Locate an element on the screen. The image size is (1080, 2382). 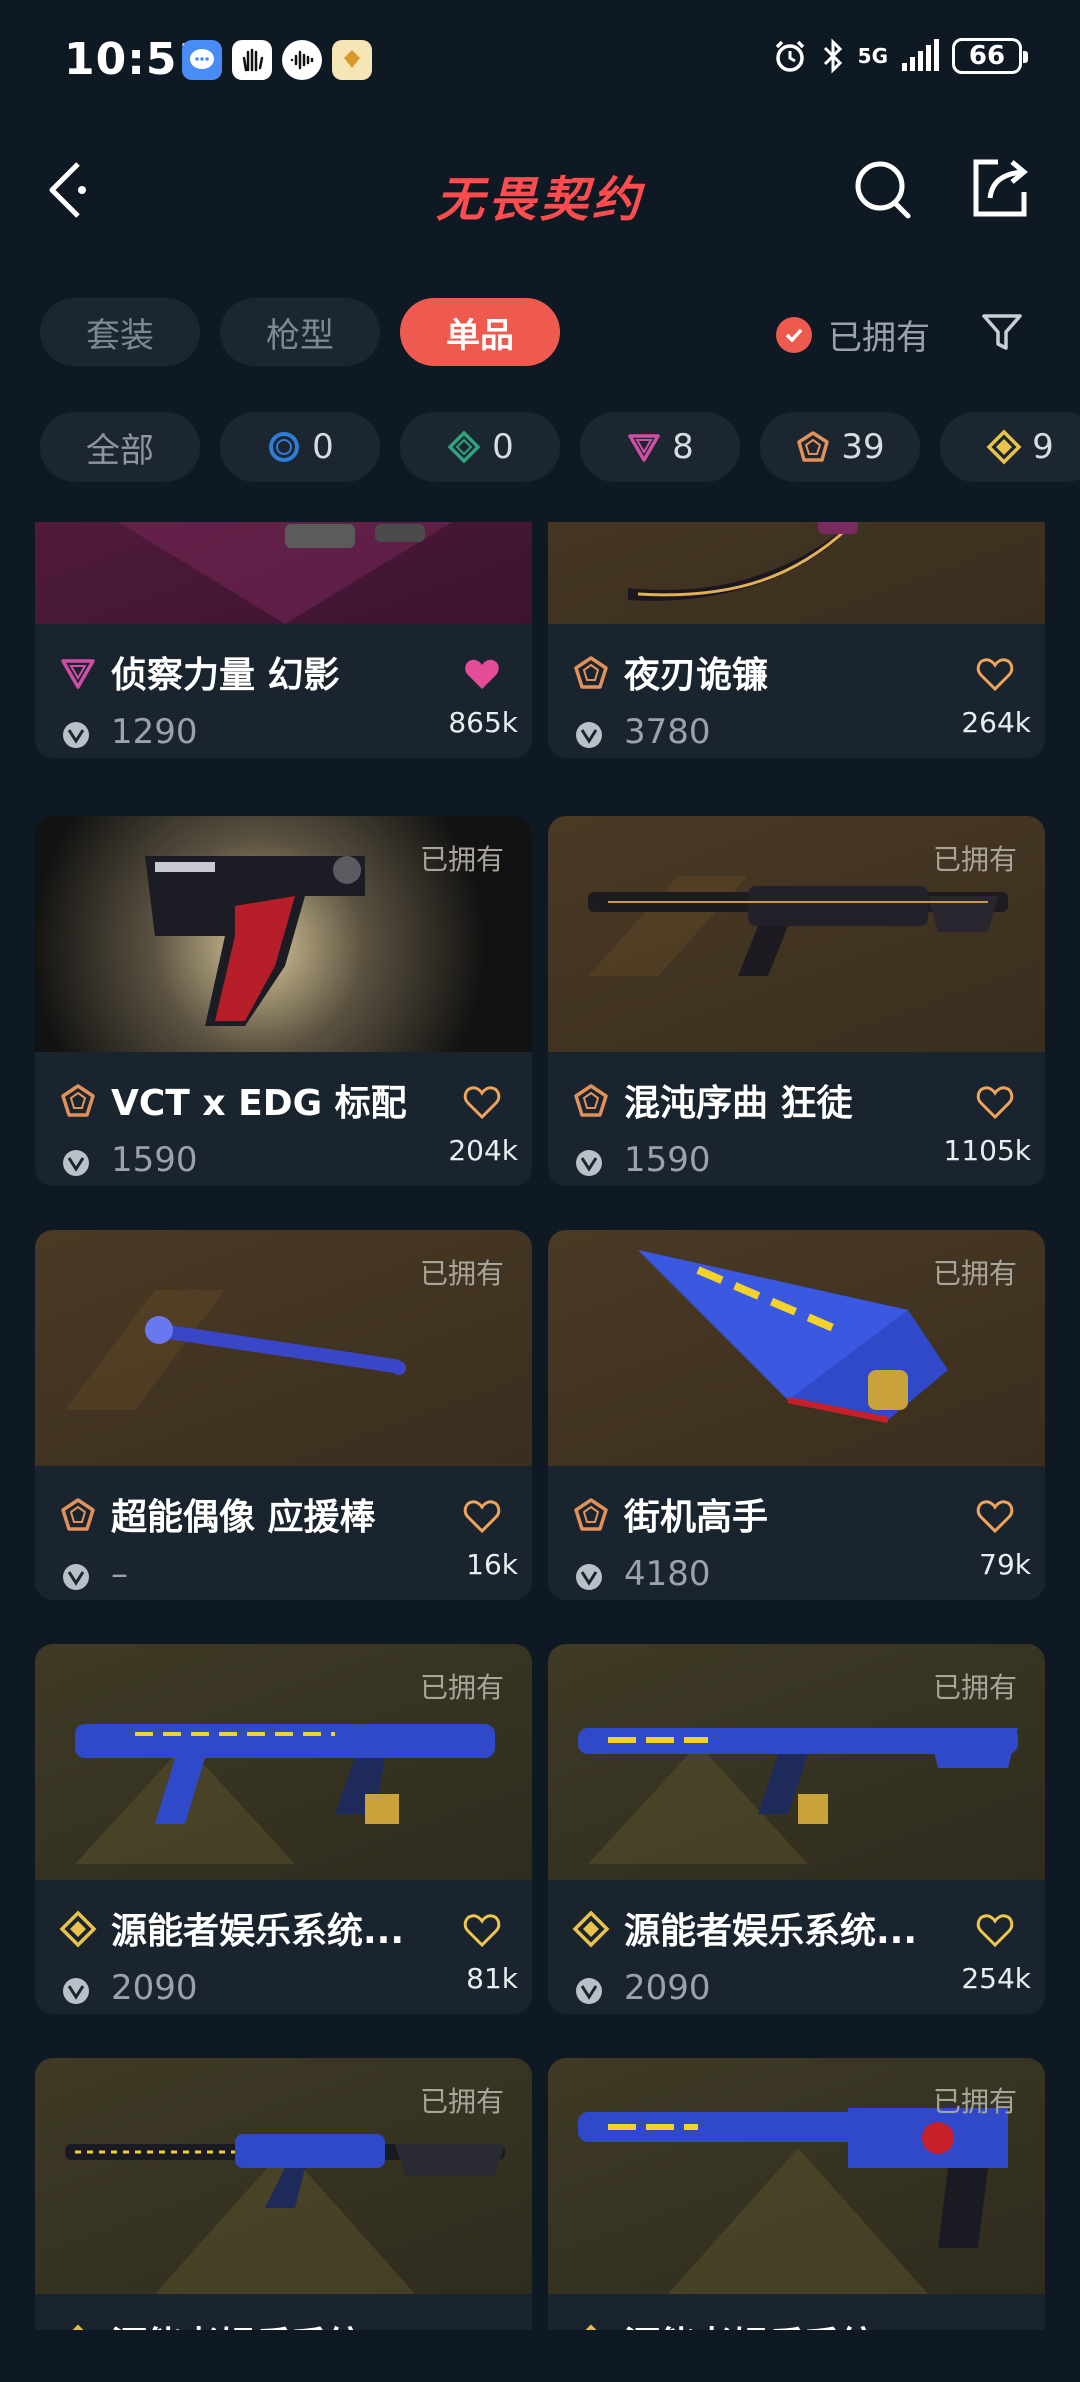
rarity-filter-row: 全部 0 0 8 39 9 is located at coordinates (560, 447).